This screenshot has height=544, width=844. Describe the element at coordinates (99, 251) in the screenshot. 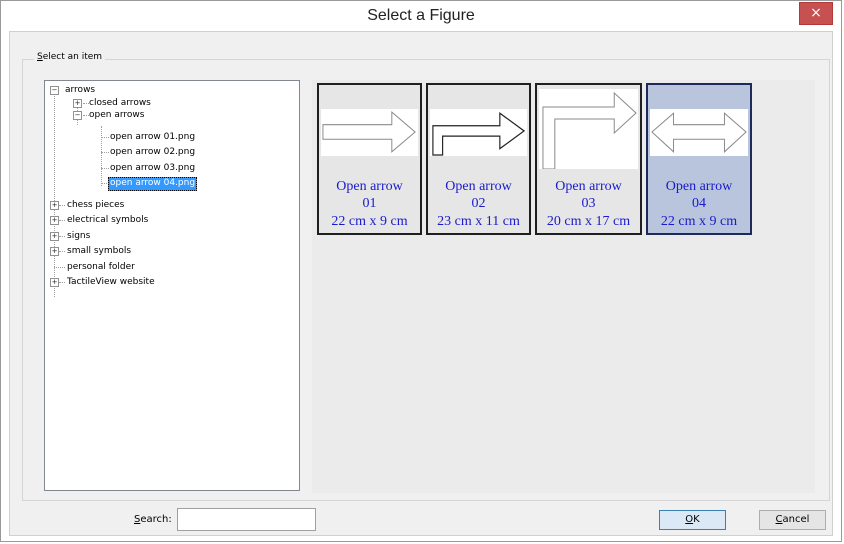

I see `tree-item-small-symbols: small symbols` at that location.